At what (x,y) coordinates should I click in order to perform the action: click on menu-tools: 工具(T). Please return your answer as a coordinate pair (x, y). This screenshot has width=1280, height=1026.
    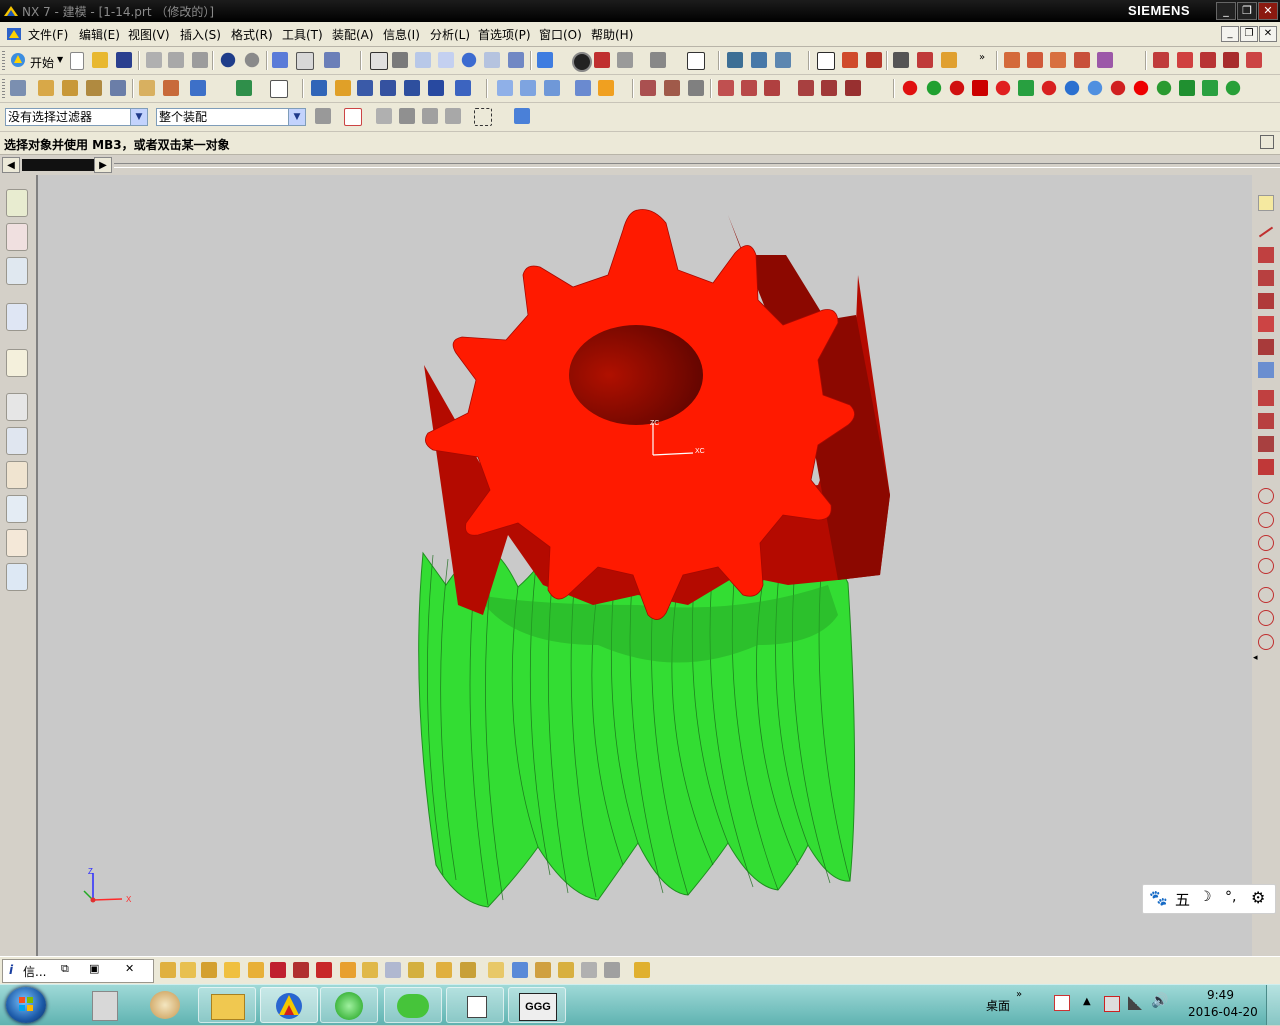
    Looking at the image, I should click on (302, 34).